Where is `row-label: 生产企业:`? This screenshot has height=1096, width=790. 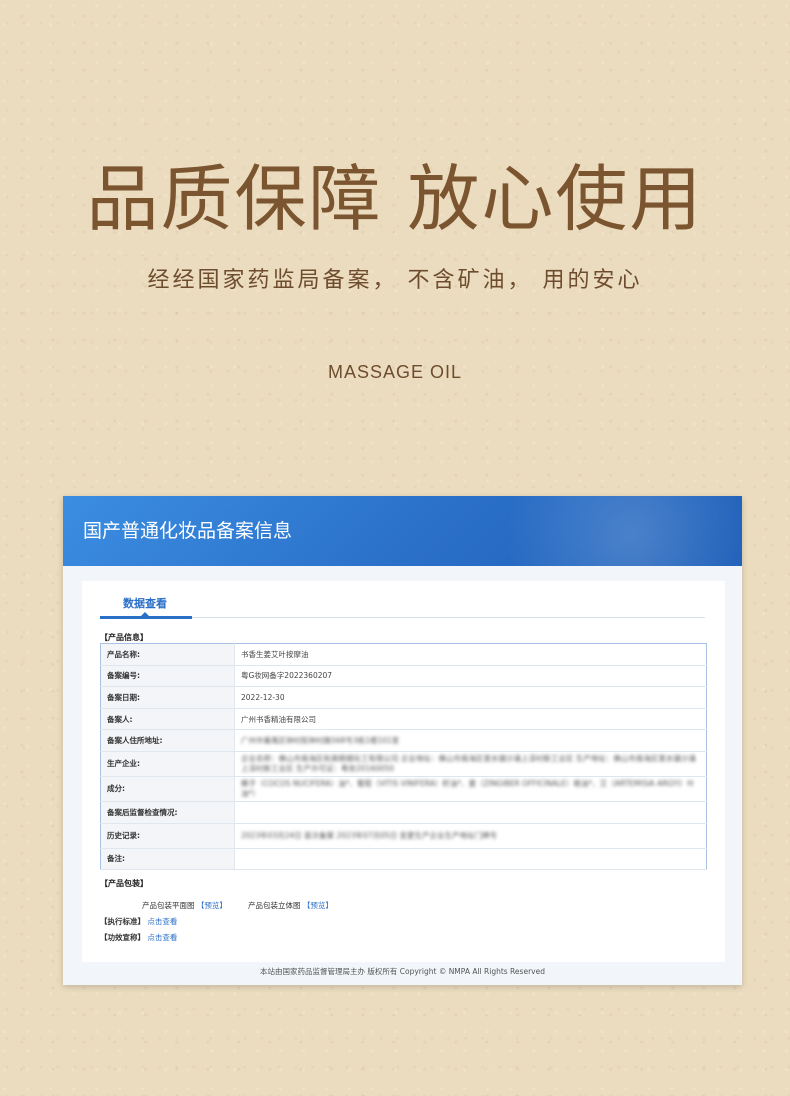
row-label: 生产企业: is located at coordinates (167, 764).